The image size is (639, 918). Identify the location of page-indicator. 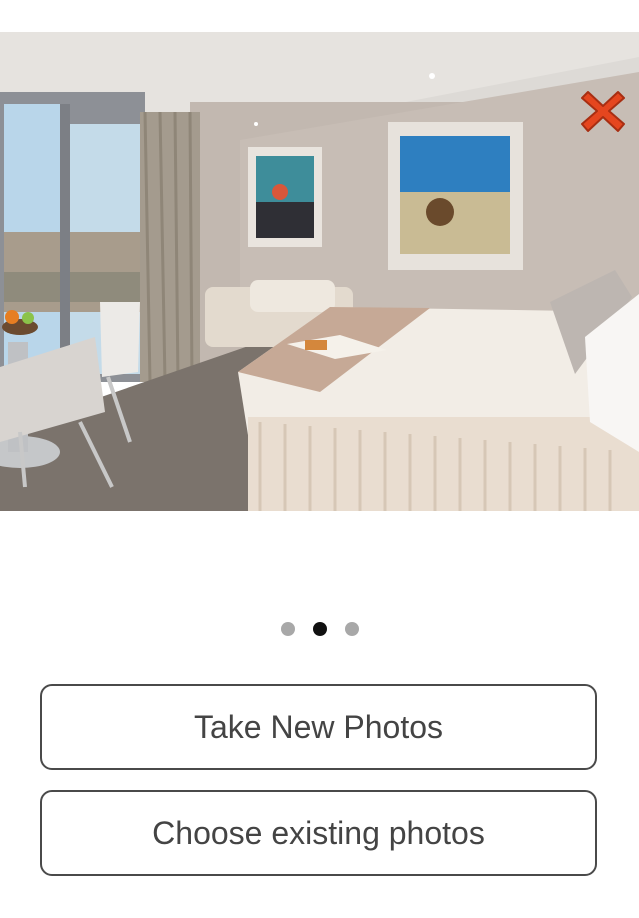
(319, 630).